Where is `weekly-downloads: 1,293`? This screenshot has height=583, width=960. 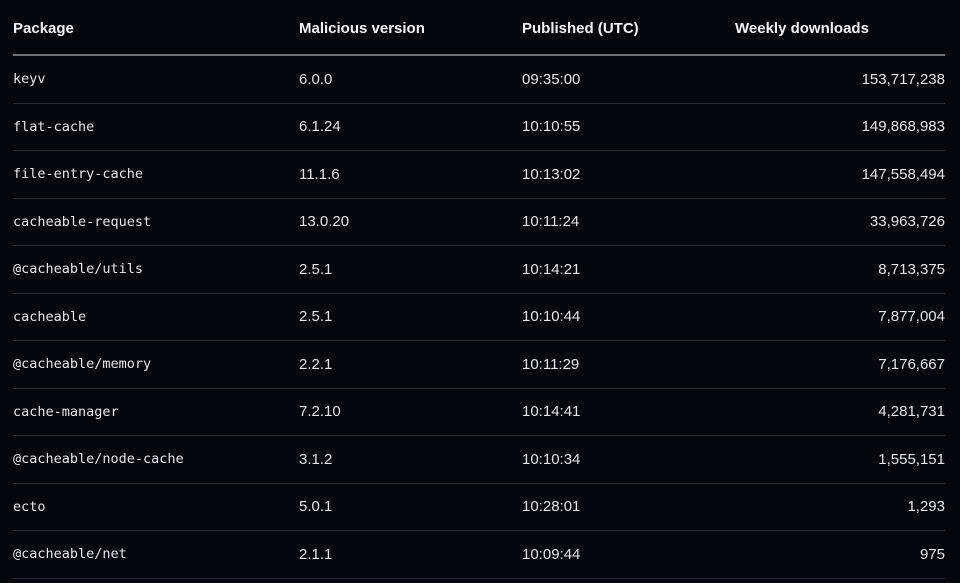 weekly-downloads: 1,293 is located at coordinates (840, 507).